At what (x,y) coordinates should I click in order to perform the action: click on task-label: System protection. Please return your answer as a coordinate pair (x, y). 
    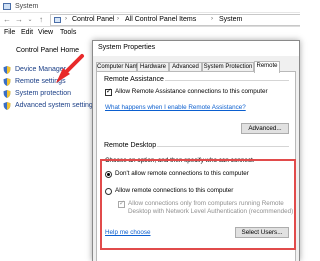
    Looking at the image, I should click on (43, 93).